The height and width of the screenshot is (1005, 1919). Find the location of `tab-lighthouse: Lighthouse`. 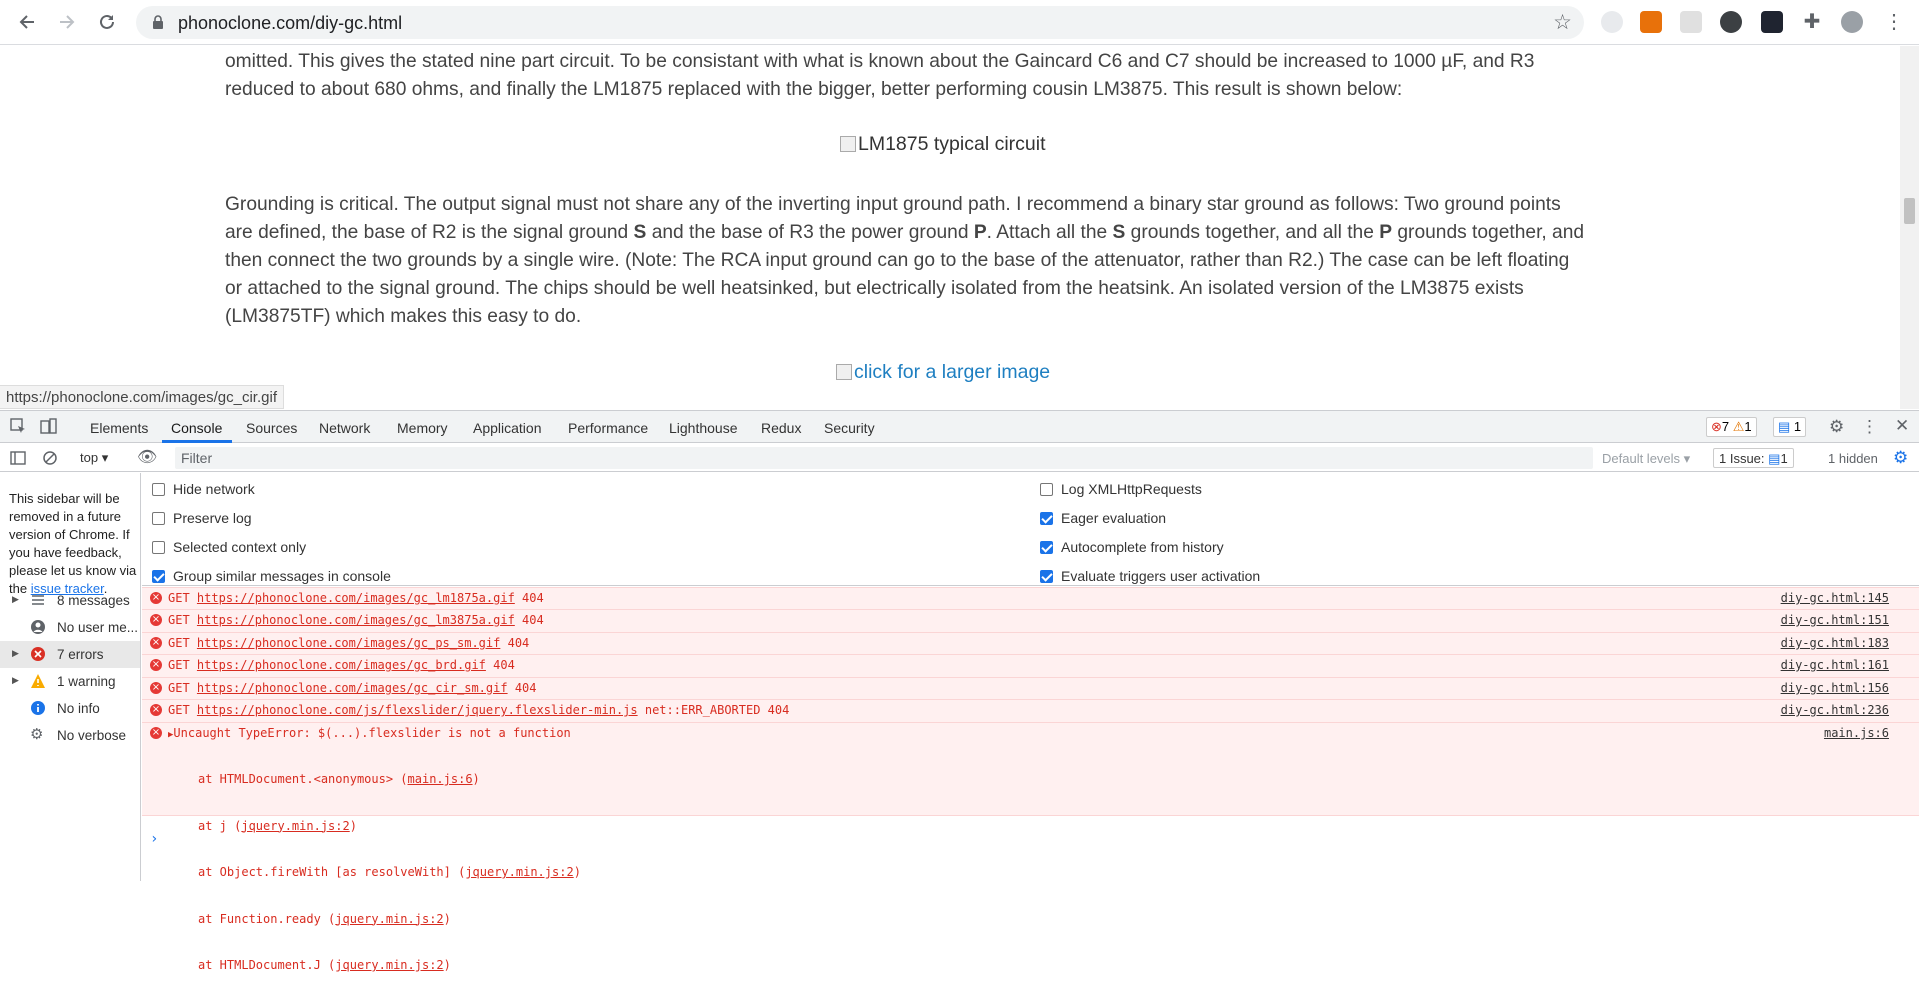

tab-lighthouse: Lighthouse is located at coordinates (703, 428).